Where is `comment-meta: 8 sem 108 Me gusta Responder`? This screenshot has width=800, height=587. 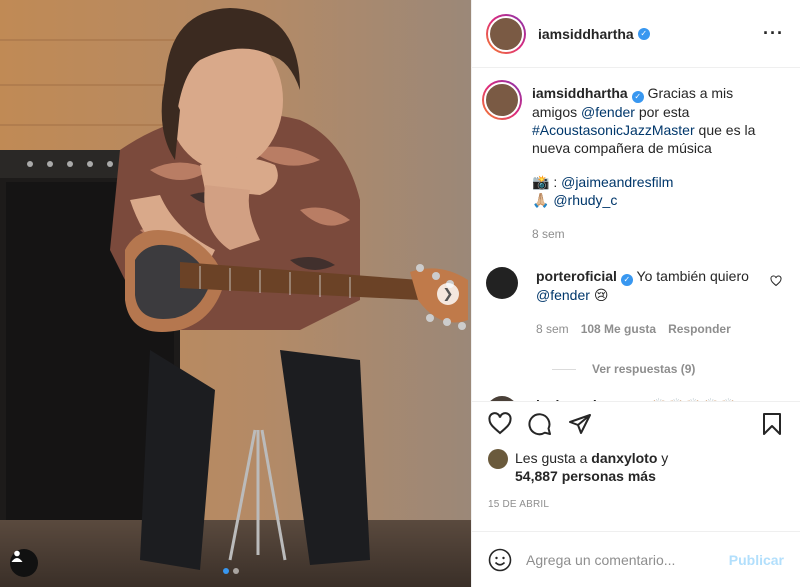
comment-meta: 8 sem 108 Me gusta Responder is located at coordinates (651, 329).